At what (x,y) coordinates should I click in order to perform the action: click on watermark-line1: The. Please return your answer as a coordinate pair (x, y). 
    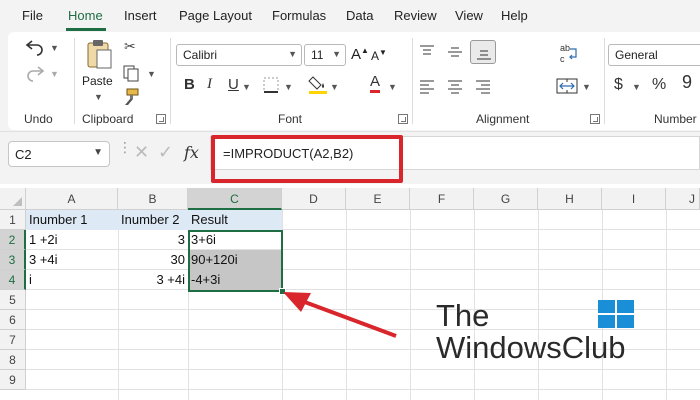
    Looking at the image, I should click on (463, 315).